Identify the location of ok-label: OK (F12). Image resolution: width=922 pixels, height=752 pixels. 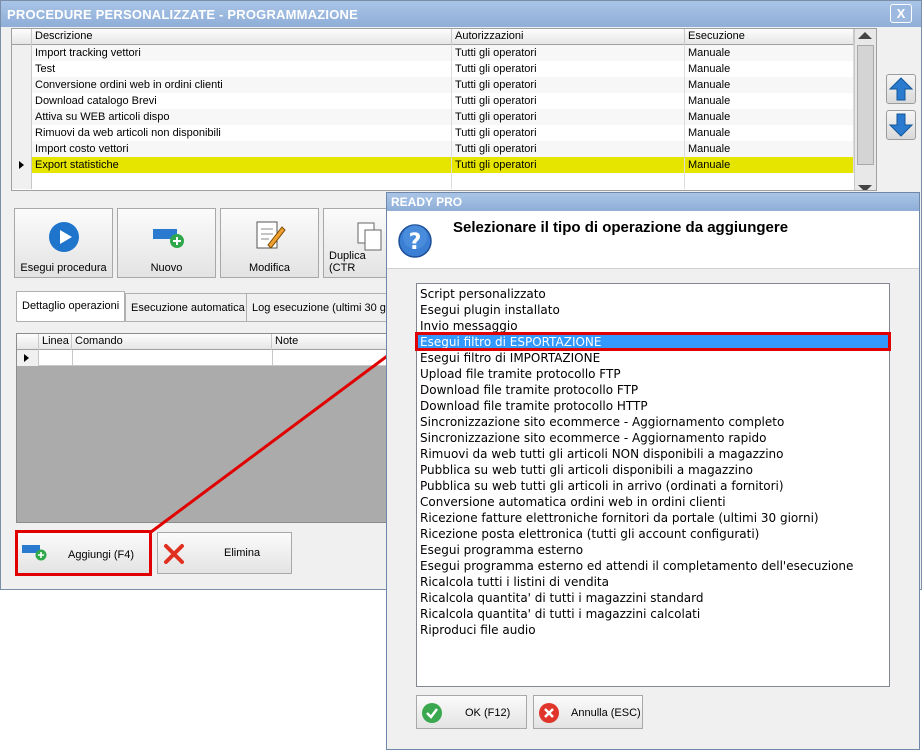
(488, 713).